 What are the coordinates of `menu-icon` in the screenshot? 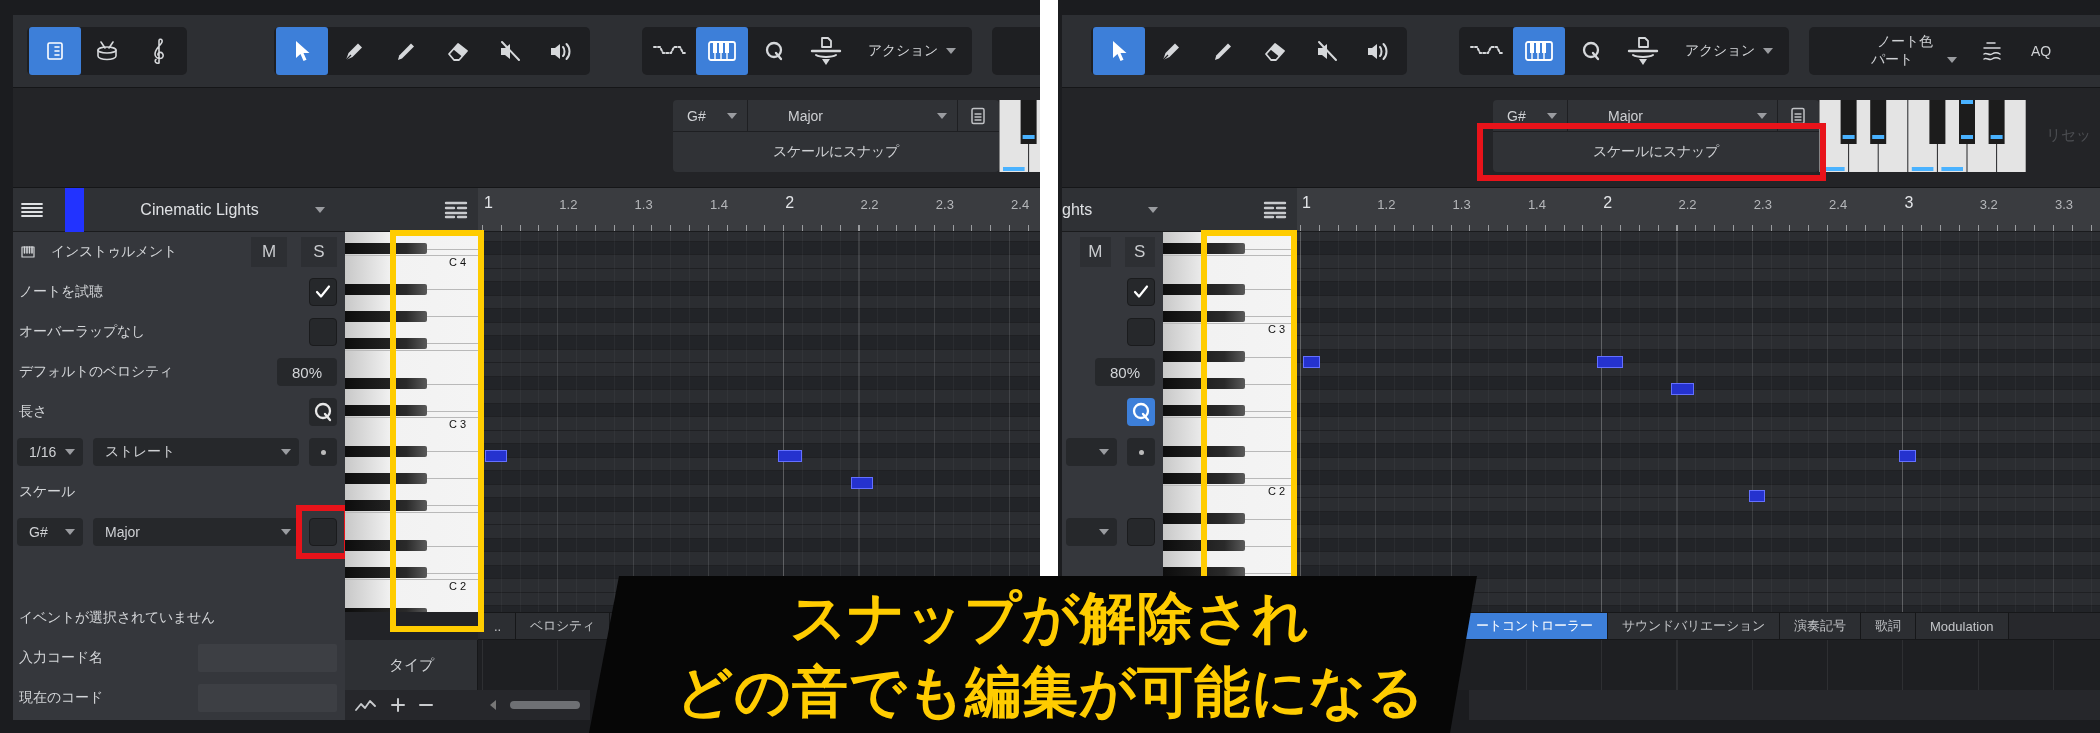 It's located at (32, 209).